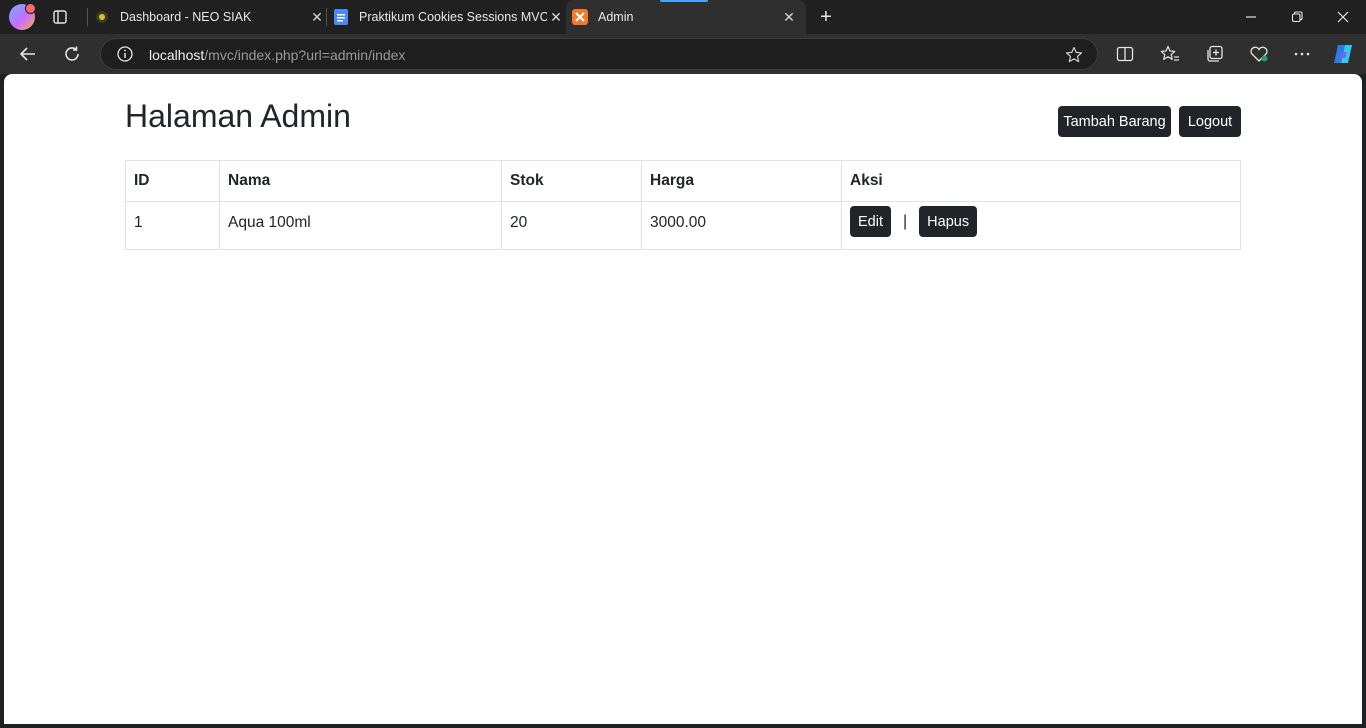 This screenshot has width=1366, height=728. I want to click on column-header-nama: Nama, so click(360, 181).